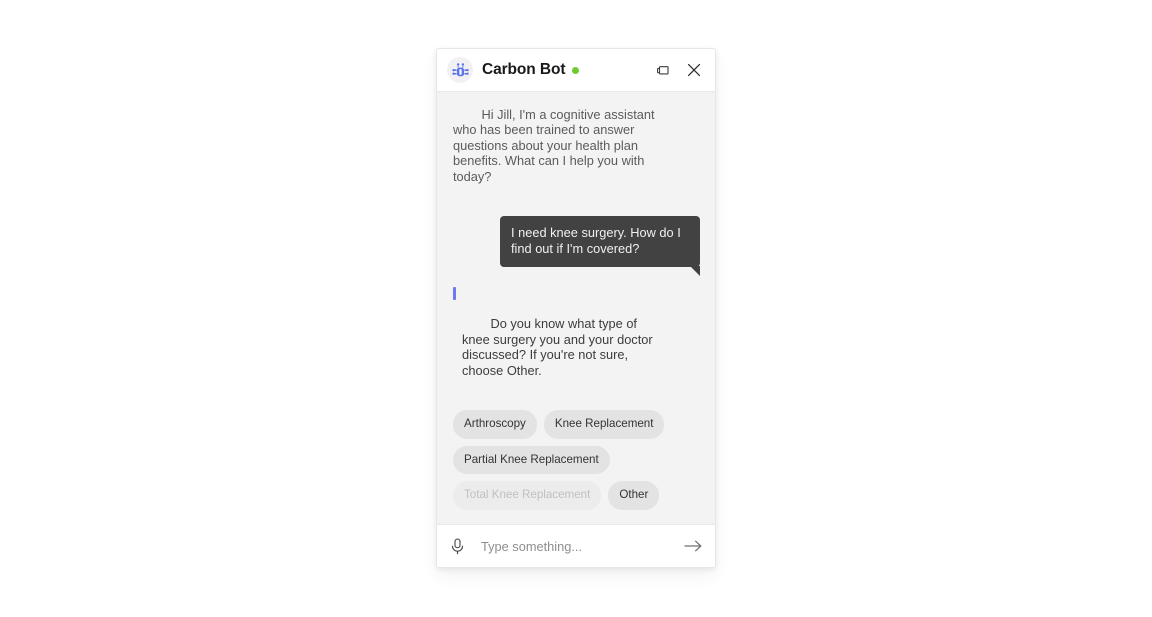  I want to click on close-icon, so click(694, 70).